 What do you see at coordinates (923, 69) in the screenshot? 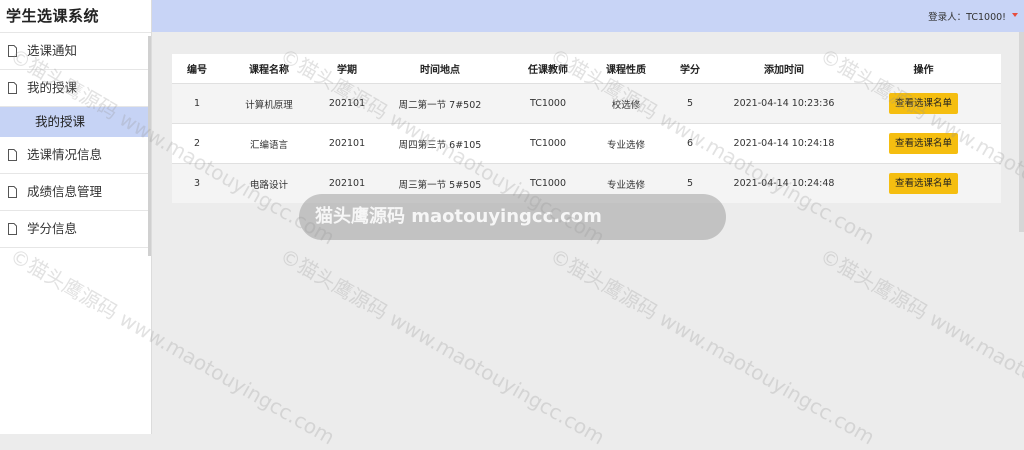
I see `column-header: 操作` at bounding box center [923, 69].